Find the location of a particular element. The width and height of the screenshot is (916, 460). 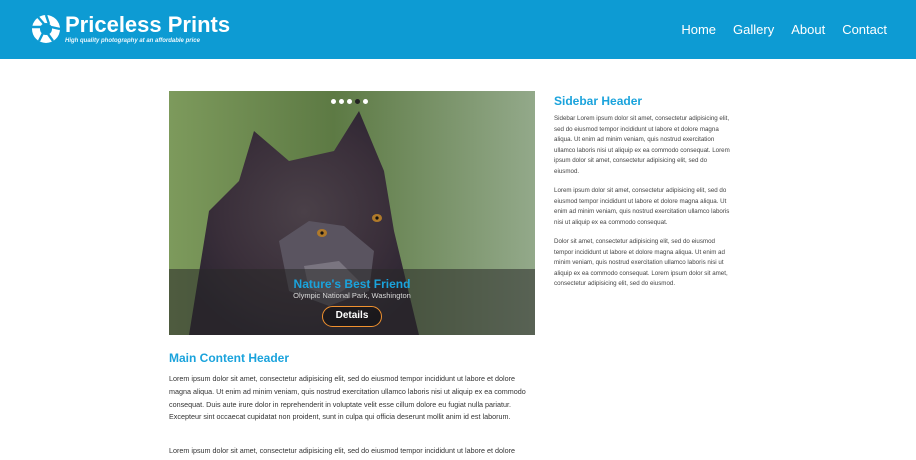

sidebar-header: Sidebar Header is located at coordinates (598, 101).